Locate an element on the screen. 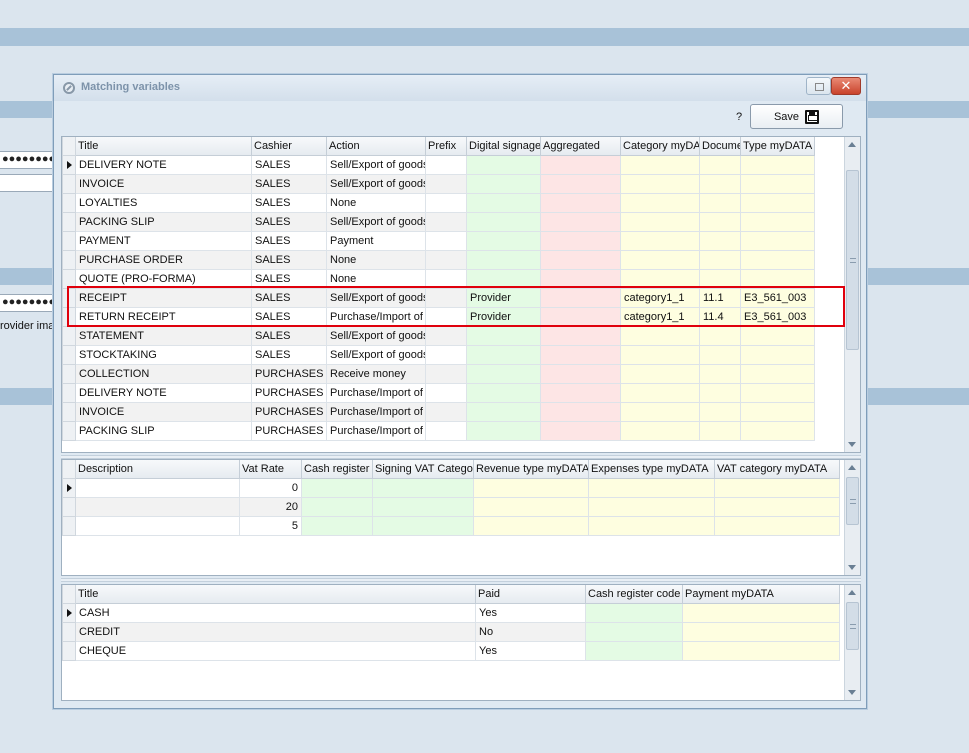 The image size is (969, 753). help-button: ? is located at coordinates (739, 117).